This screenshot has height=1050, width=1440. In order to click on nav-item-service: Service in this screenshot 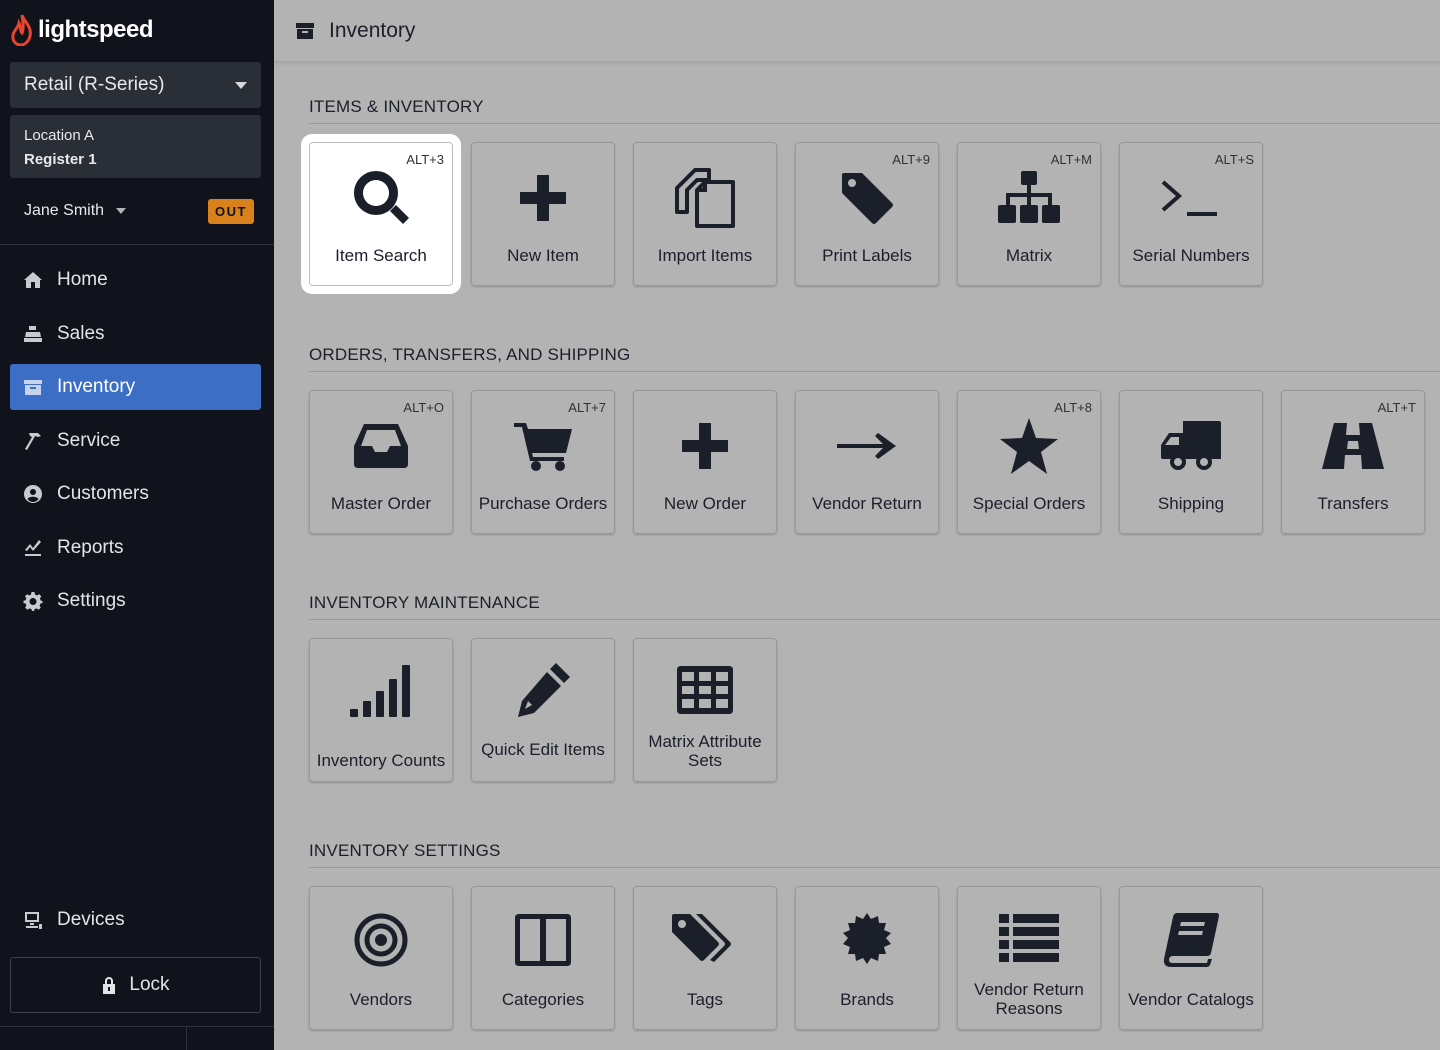, I will do `click(135, 441)`.